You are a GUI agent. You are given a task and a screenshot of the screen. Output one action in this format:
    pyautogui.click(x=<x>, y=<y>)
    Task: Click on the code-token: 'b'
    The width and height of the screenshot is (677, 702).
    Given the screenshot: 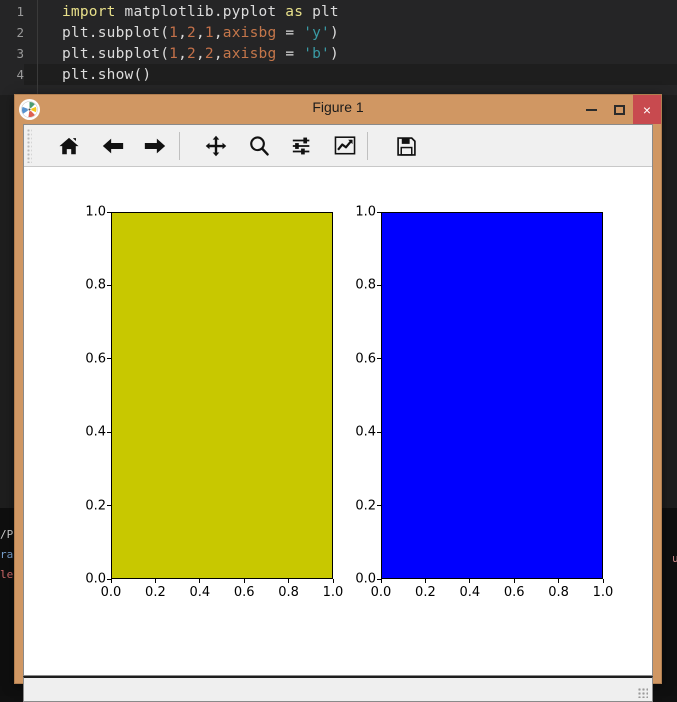 What is the action you would take?
    pyautogui.click(x=316, y=54)
    